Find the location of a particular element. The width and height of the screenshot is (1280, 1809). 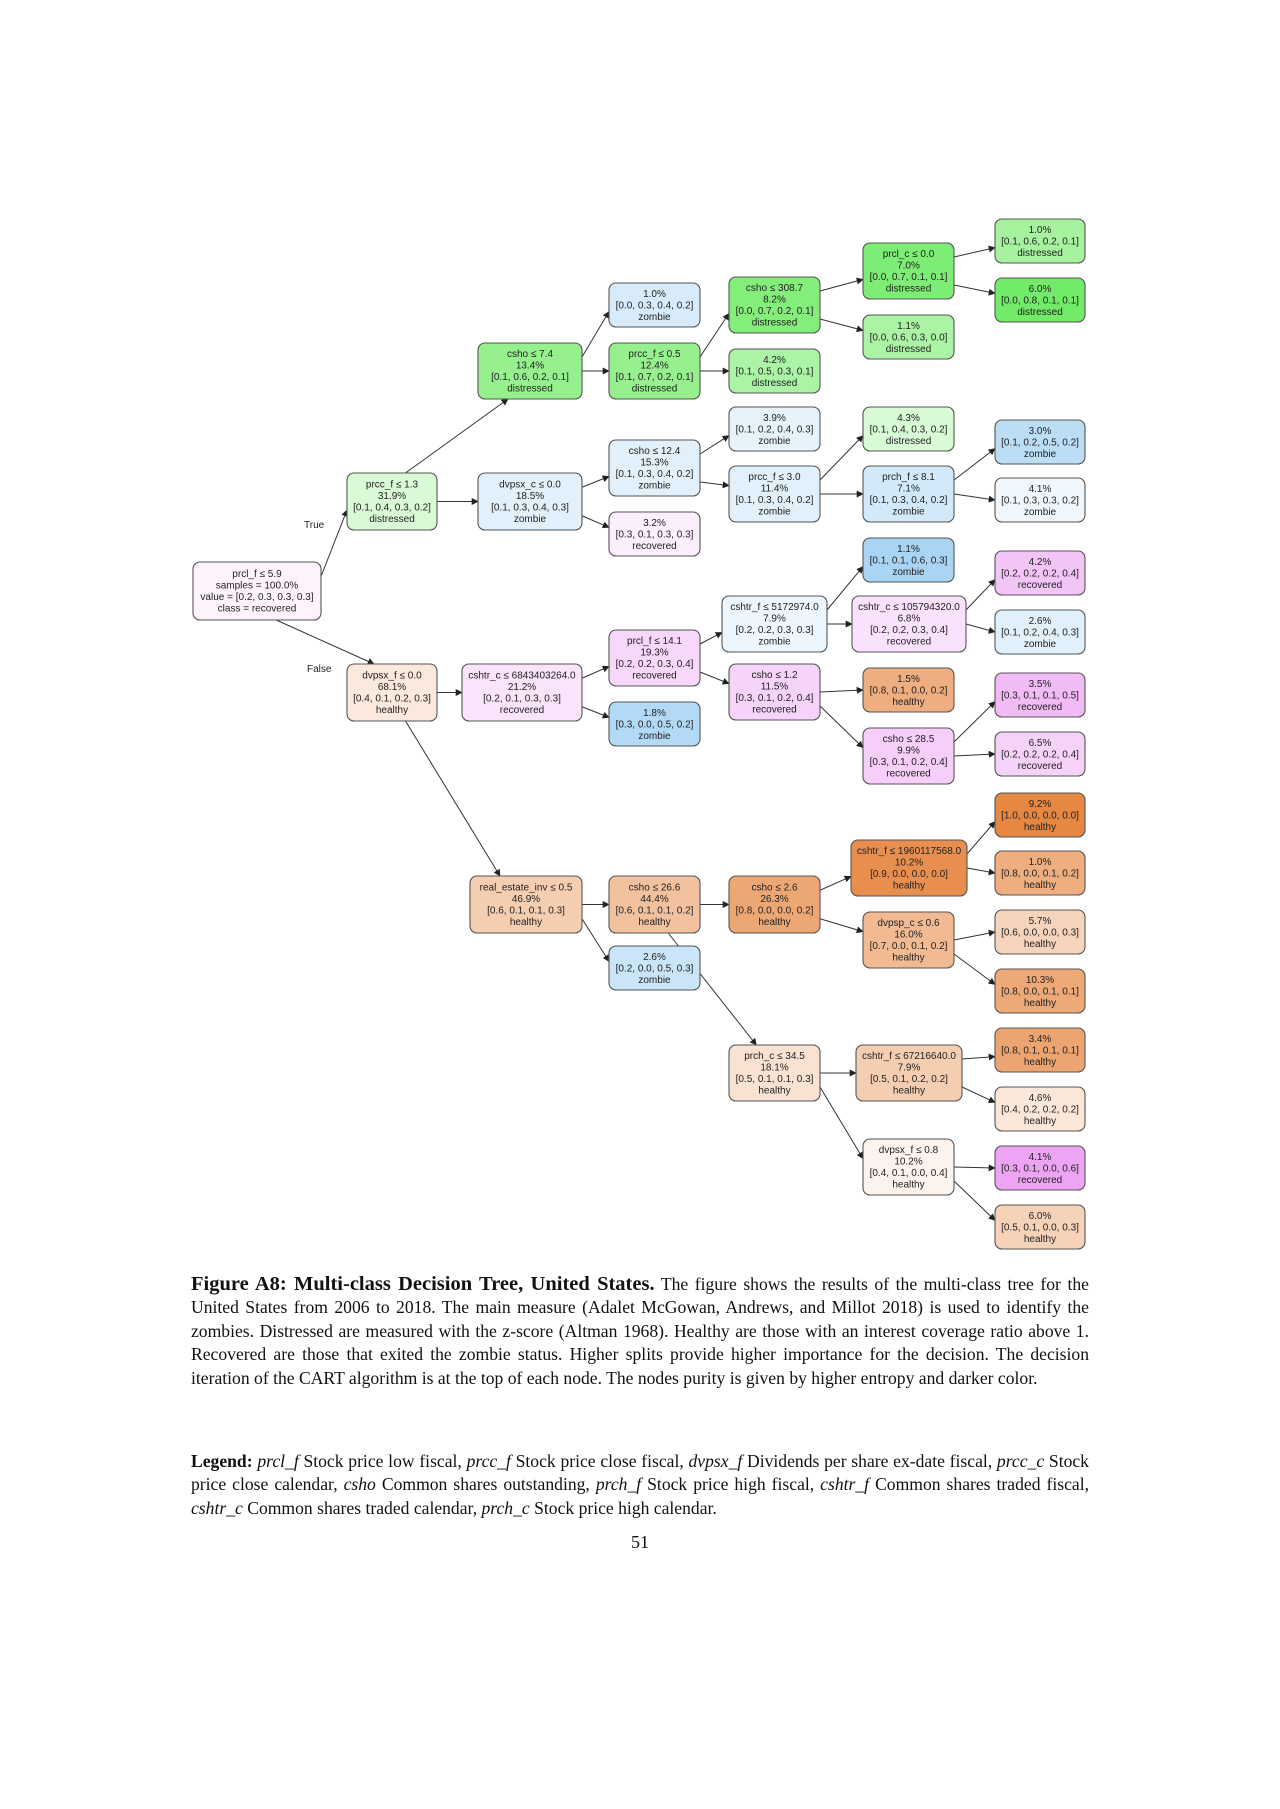

node-line: 3.2% is located at coordinates (654, 523).